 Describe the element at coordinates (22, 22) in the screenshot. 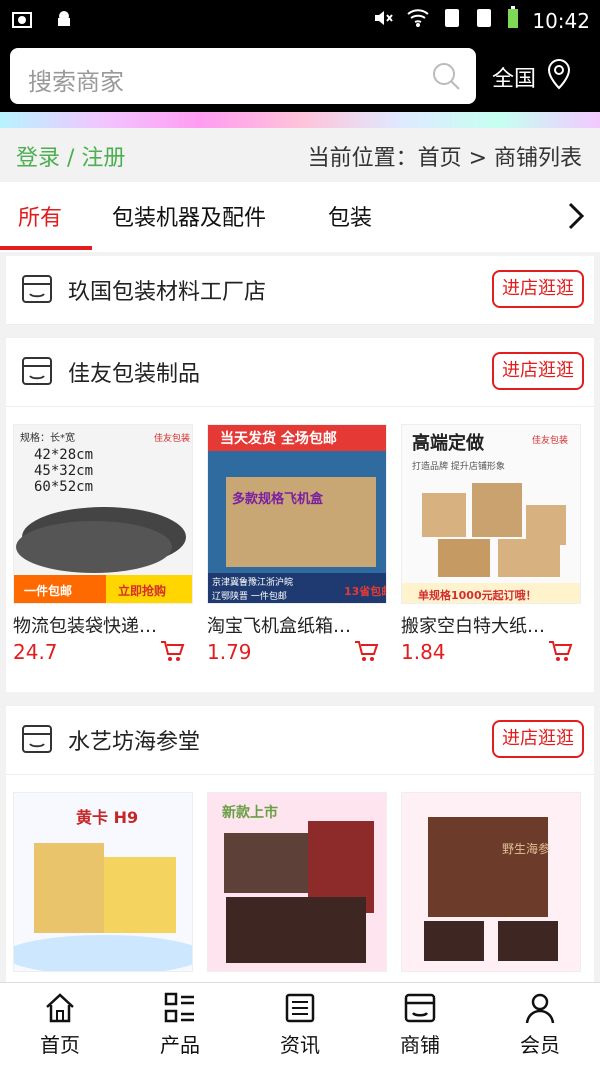

I see `screenshot-icon` at that location.